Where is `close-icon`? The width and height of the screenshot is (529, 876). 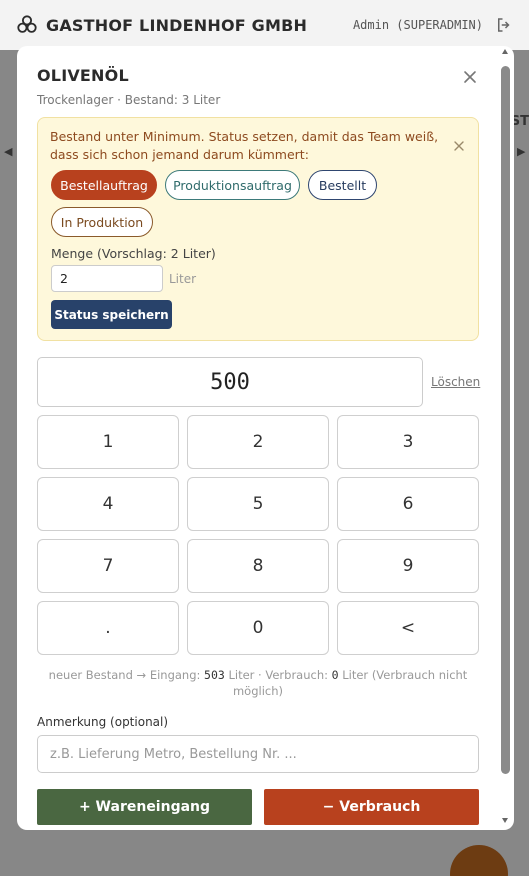
close-icon is located at coordinates (470, 77).